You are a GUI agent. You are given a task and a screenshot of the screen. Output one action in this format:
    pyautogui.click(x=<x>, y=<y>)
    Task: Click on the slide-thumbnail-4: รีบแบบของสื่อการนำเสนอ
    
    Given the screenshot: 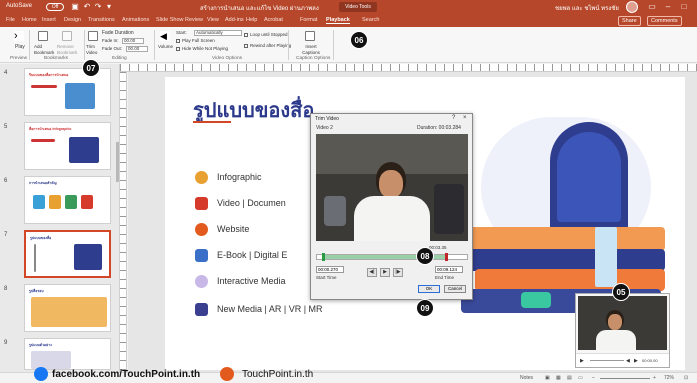 What is the action you would take?
    pyautogui.click(x=67, y=92)
    